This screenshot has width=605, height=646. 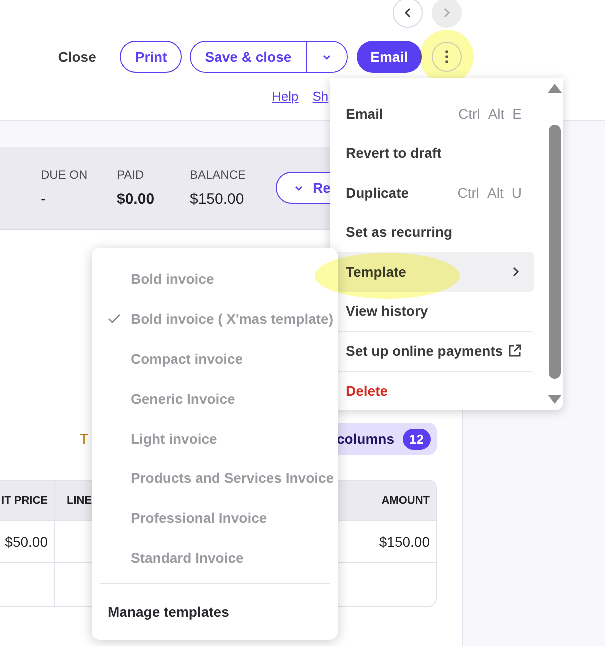 I want to click on table-cell: $150.00, so click(x=404, y=542).